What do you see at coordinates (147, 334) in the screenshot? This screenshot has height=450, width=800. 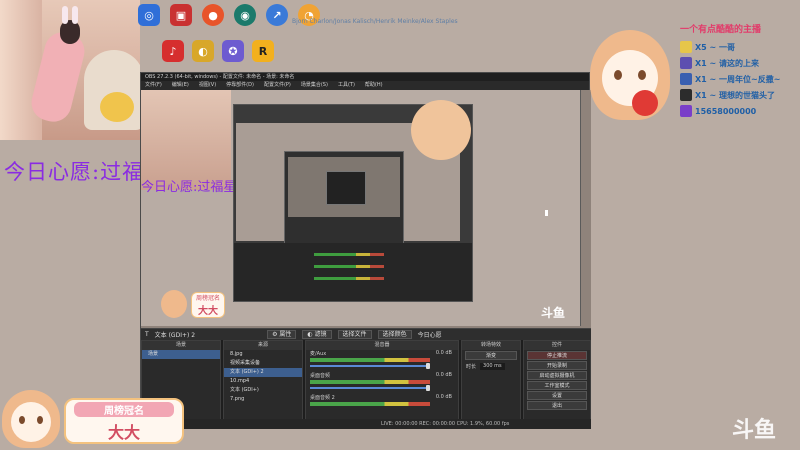 I see `text-source-icon: T` at bounding box center [147, 334].